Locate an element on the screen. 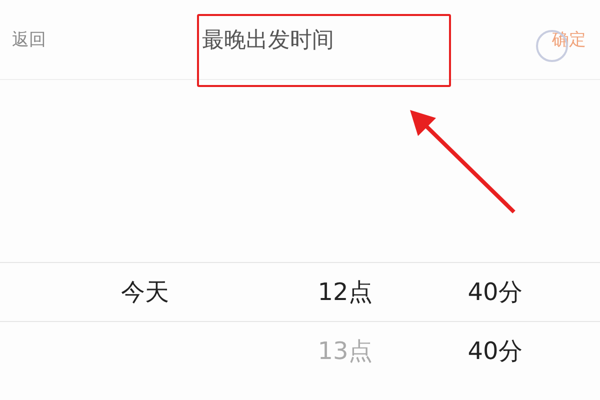 This screenshot has width=600, height=400. hour-value: 13点 is located at coordinates (345, 351).